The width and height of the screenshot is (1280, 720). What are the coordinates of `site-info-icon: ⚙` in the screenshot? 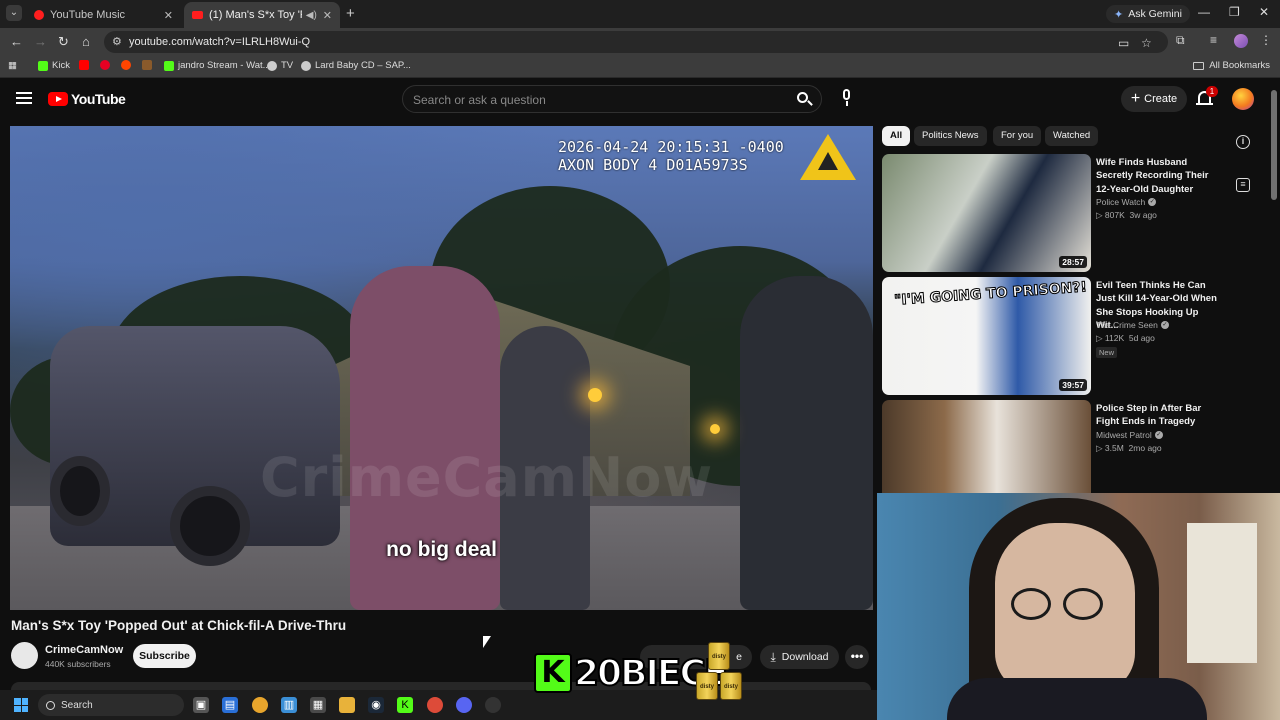 It's located at (117, 41).